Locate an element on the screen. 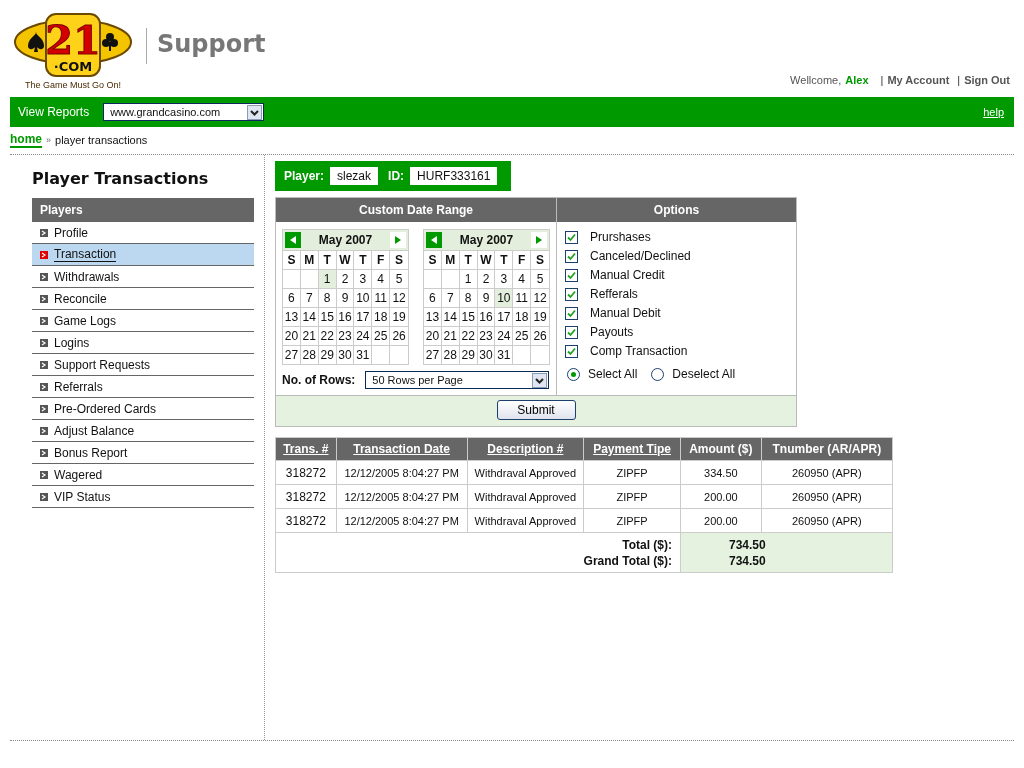 This screenshot has width=1024, height=768. table-cell: 12/12/2005 8:04:27 PM is located at coordinates (402, 520).